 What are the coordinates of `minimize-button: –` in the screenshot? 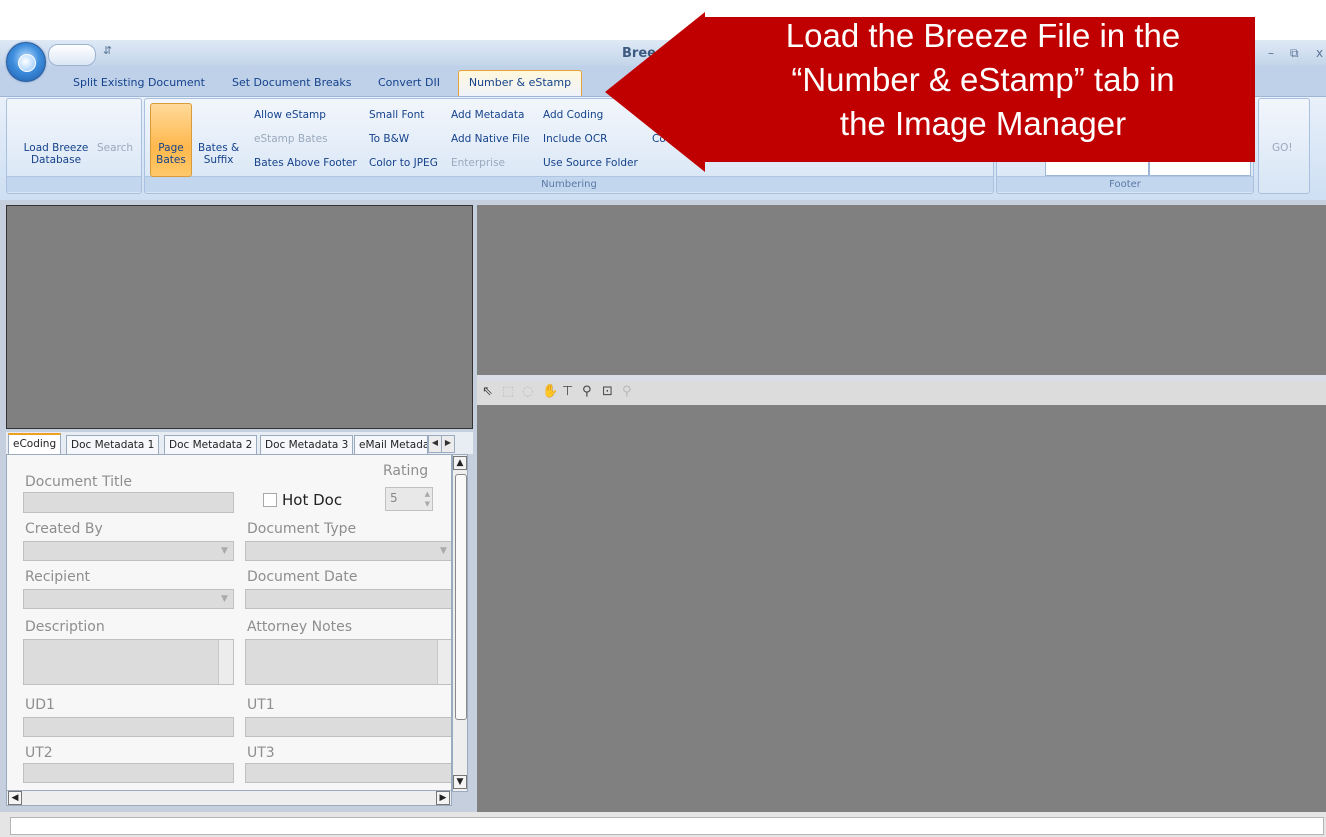 It's located at (1271, 53).